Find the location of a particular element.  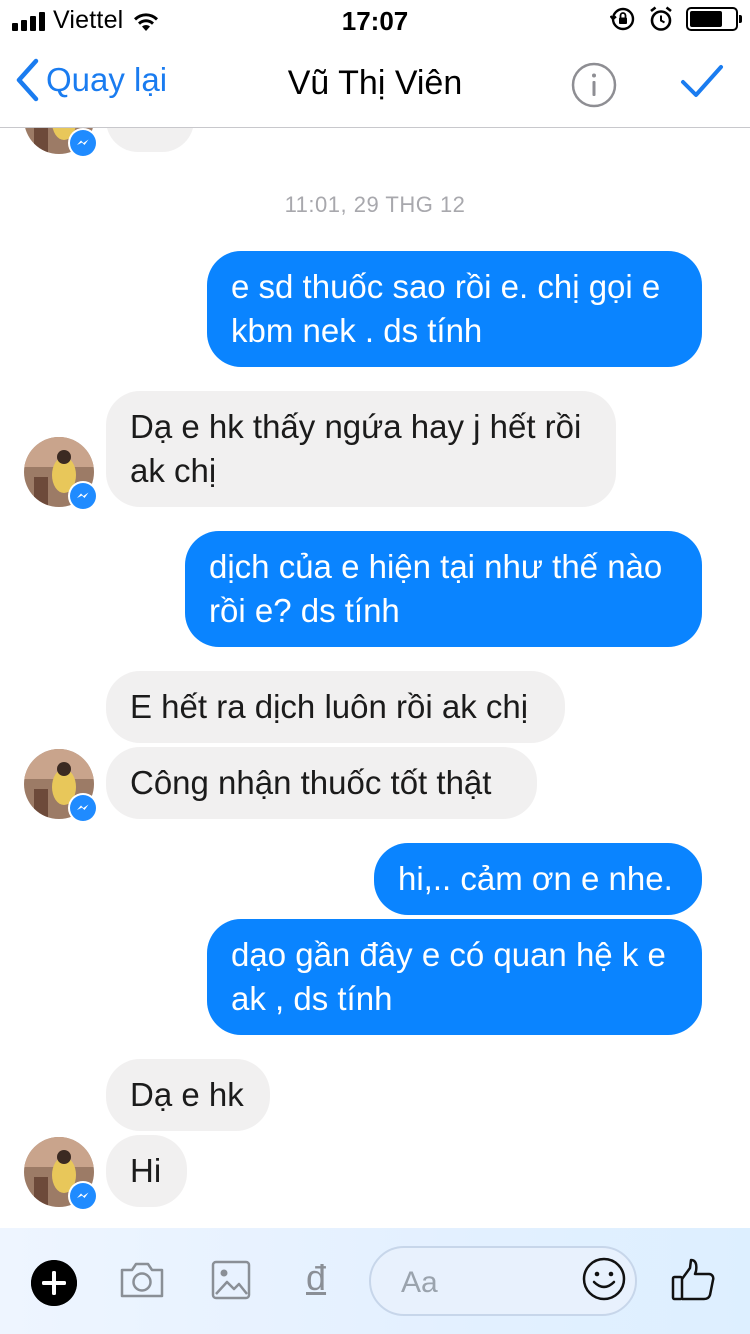

message-bubble-incoming: Công nhận thuốc tốt thật is located at coordinates (321, 783).